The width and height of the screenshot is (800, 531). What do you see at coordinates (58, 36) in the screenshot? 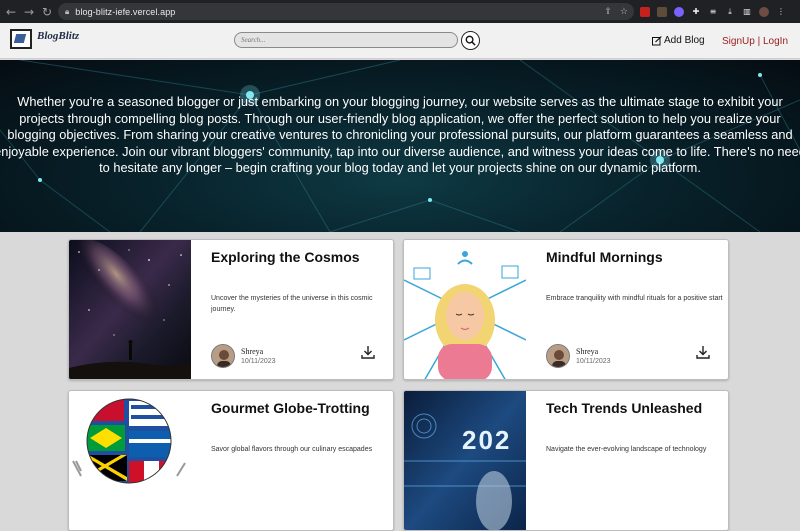
I see `logo-text: BlogBlitz` at bounding box center [58, 36].